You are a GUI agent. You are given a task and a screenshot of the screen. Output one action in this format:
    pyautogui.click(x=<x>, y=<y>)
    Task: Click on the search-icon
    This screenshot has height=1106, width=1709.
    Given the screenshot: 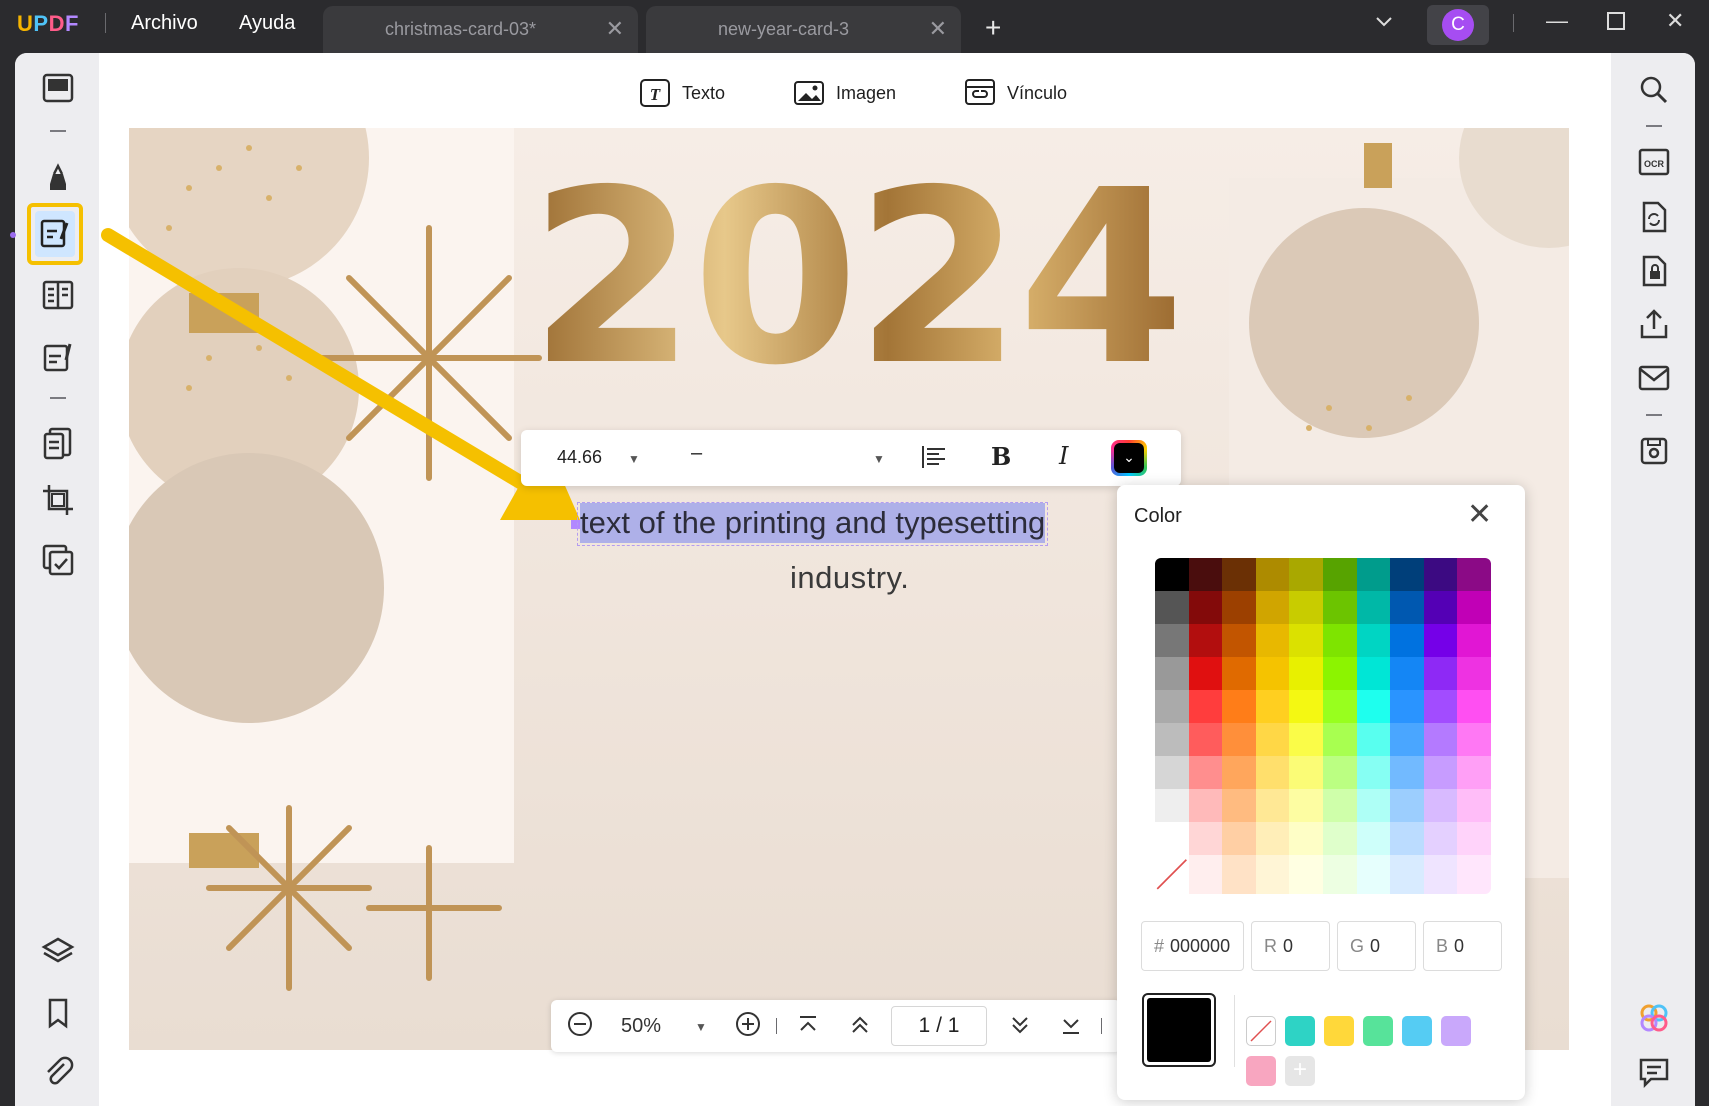 What is the action you would take?
    pyautogui.click(x=1654, y=90)
    